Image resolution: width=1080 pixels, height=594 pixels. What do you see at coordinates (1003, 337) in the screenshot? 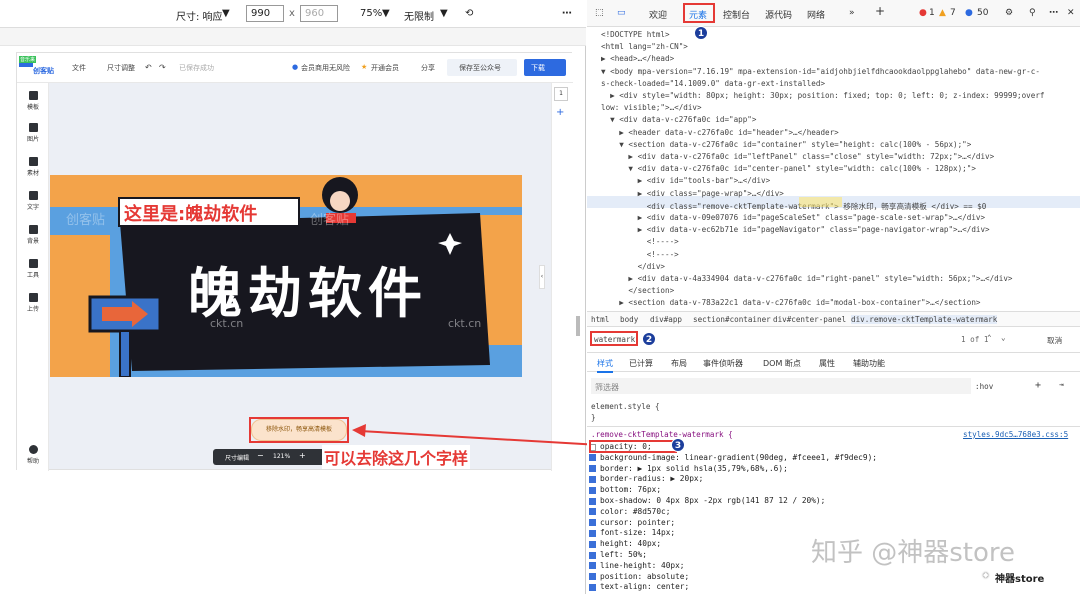
I see `next-match-button: ⌄` at bounding box center [1003, 337].